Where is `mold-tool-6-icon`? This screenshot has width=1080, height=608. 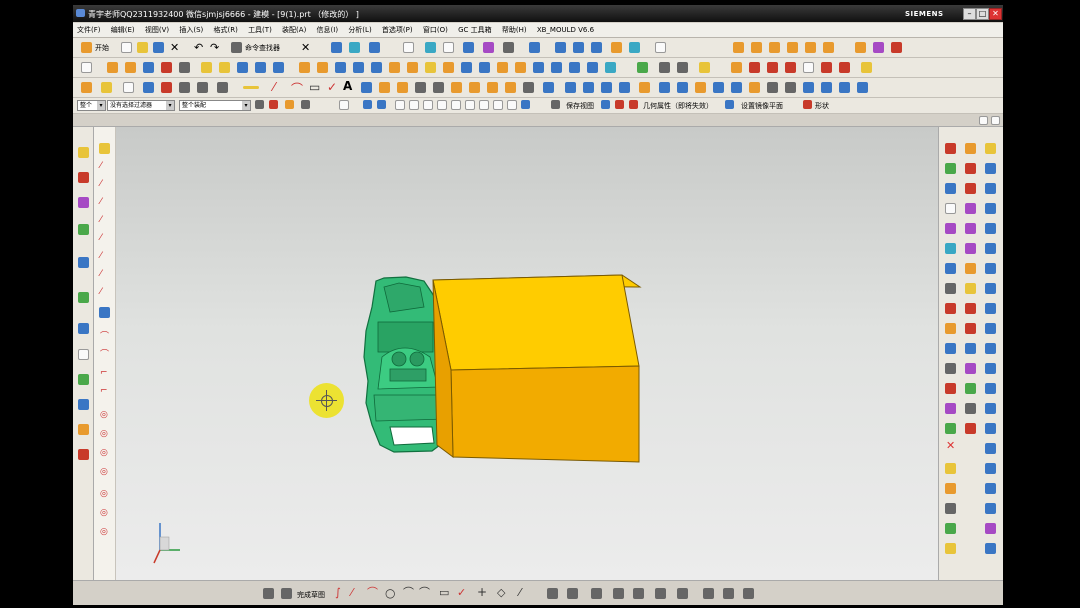
mold-tool-6-icon is located at coordinates (828, 47).